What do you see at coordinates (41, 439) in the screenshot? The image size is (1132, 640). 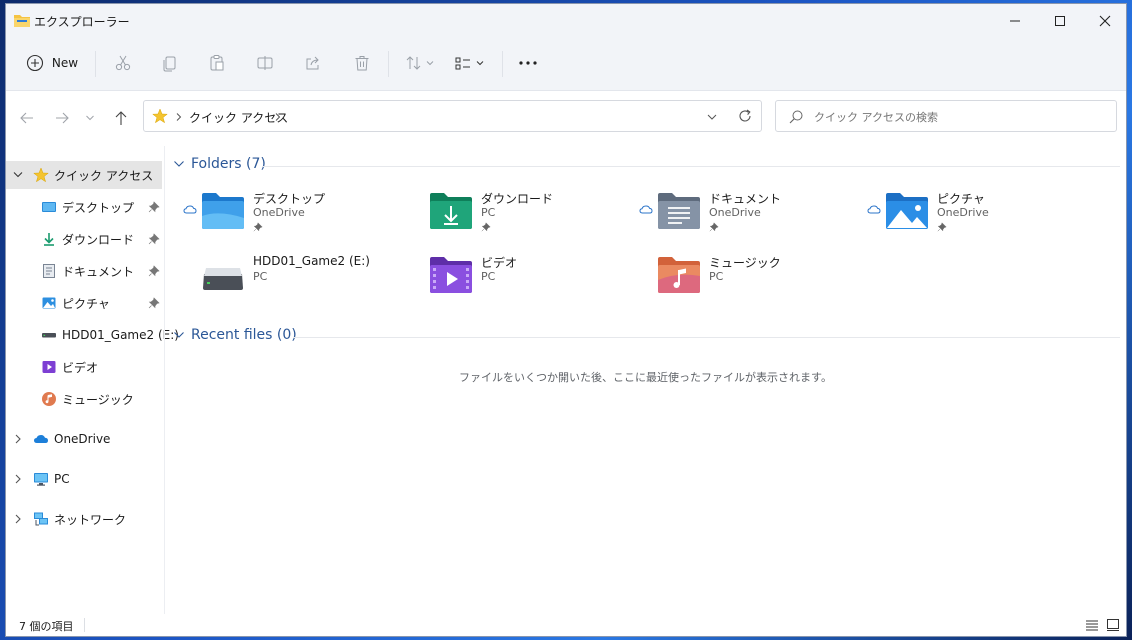 I see `onedrive-icon` at bounding box center [41, 439].